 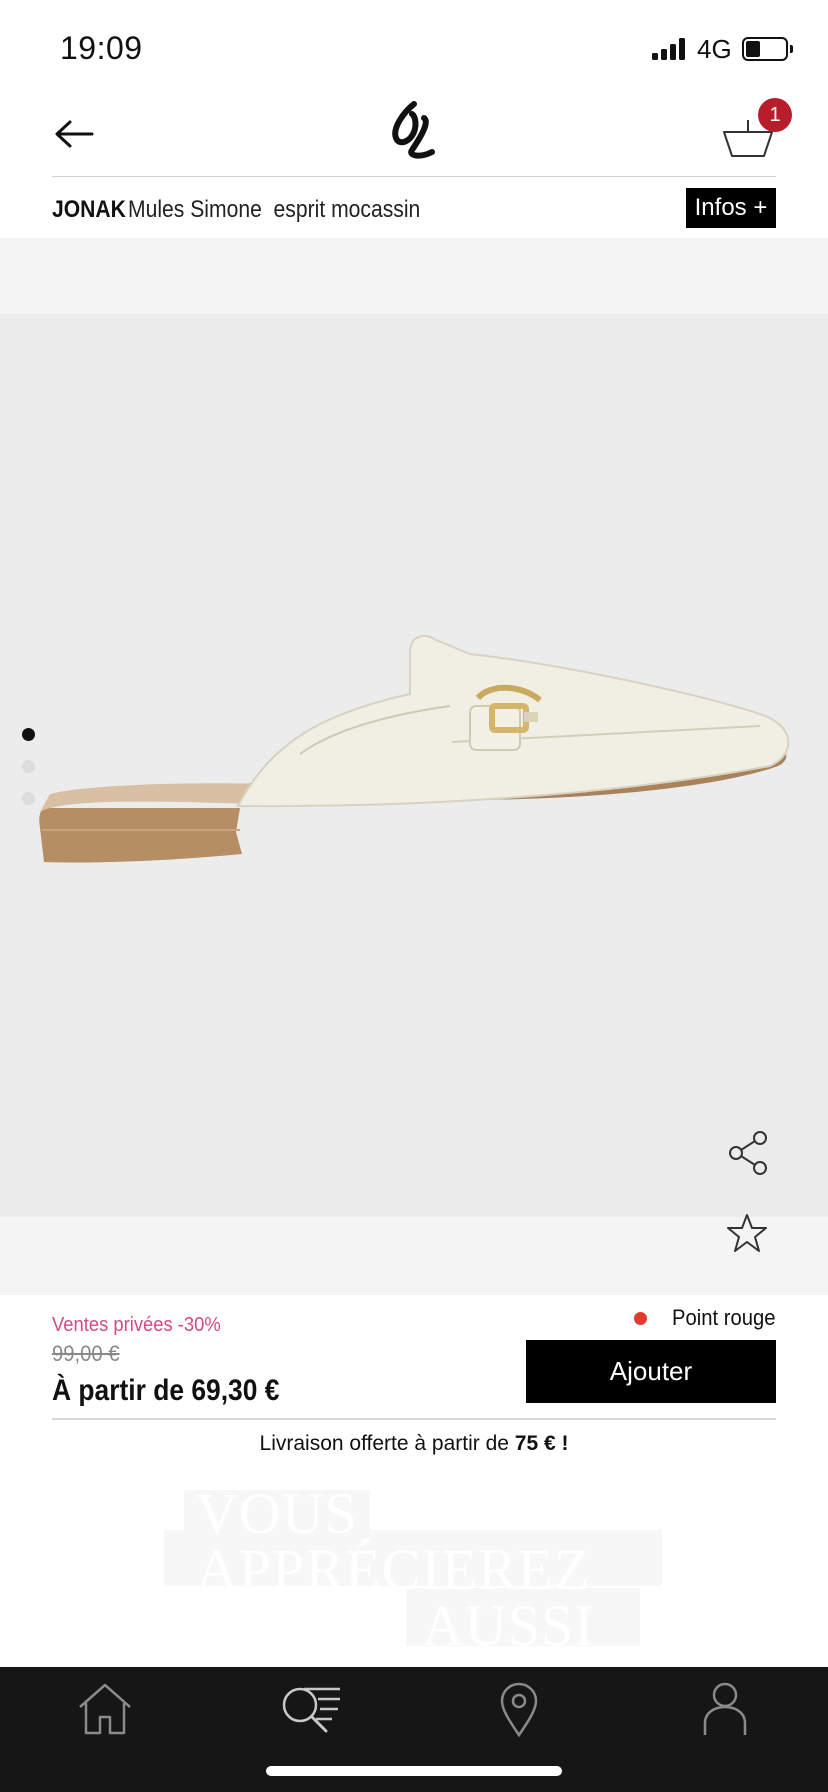 What do you see at coordinates (791, 49) in the screenshot?
I see `battery-tip` at bounding box center [791, 49].